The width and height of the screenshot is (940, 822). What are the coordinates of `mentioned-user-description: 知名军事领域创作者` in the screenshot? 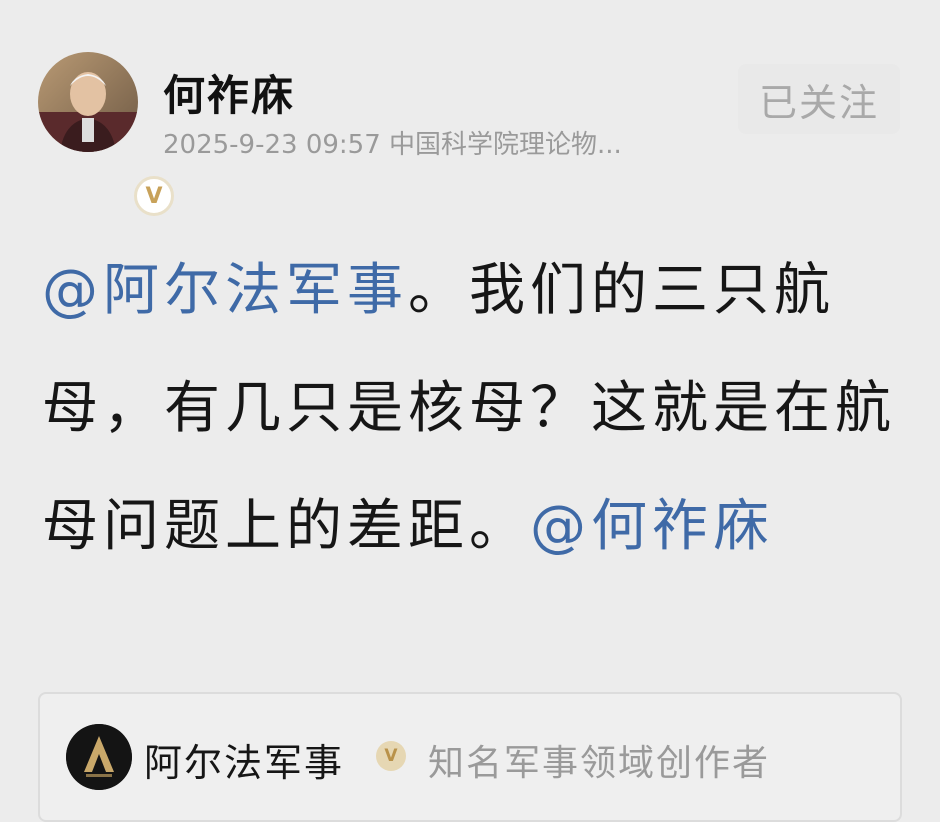 It's located at (599, 763).